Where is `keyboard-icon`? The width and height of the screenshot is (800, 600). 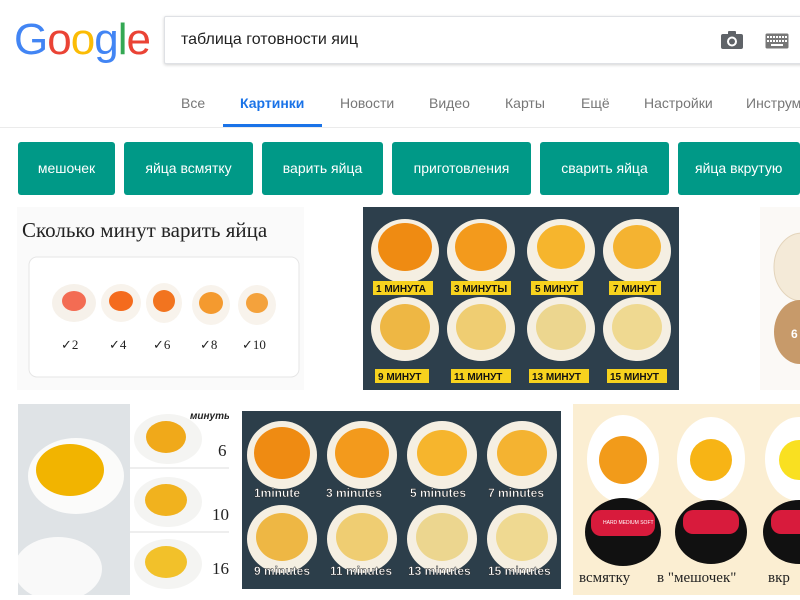 keyboard-icon is located at coordinates (777, 41).